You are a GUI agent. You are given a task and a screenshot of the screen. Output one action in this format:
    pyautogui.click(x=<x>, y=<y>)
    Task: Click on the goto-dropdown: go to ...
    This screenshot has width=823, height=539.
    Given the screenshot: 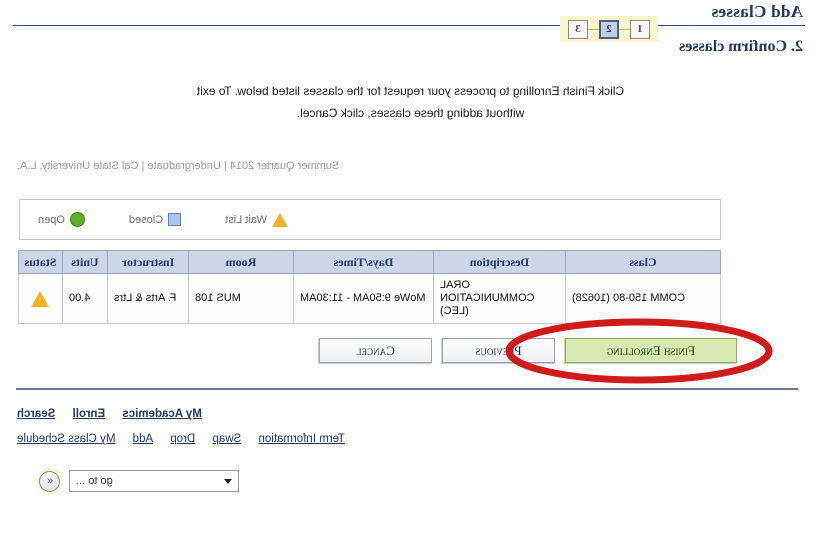 What is the action you would take?
    pyautogui.click(x=154, y=481)
    